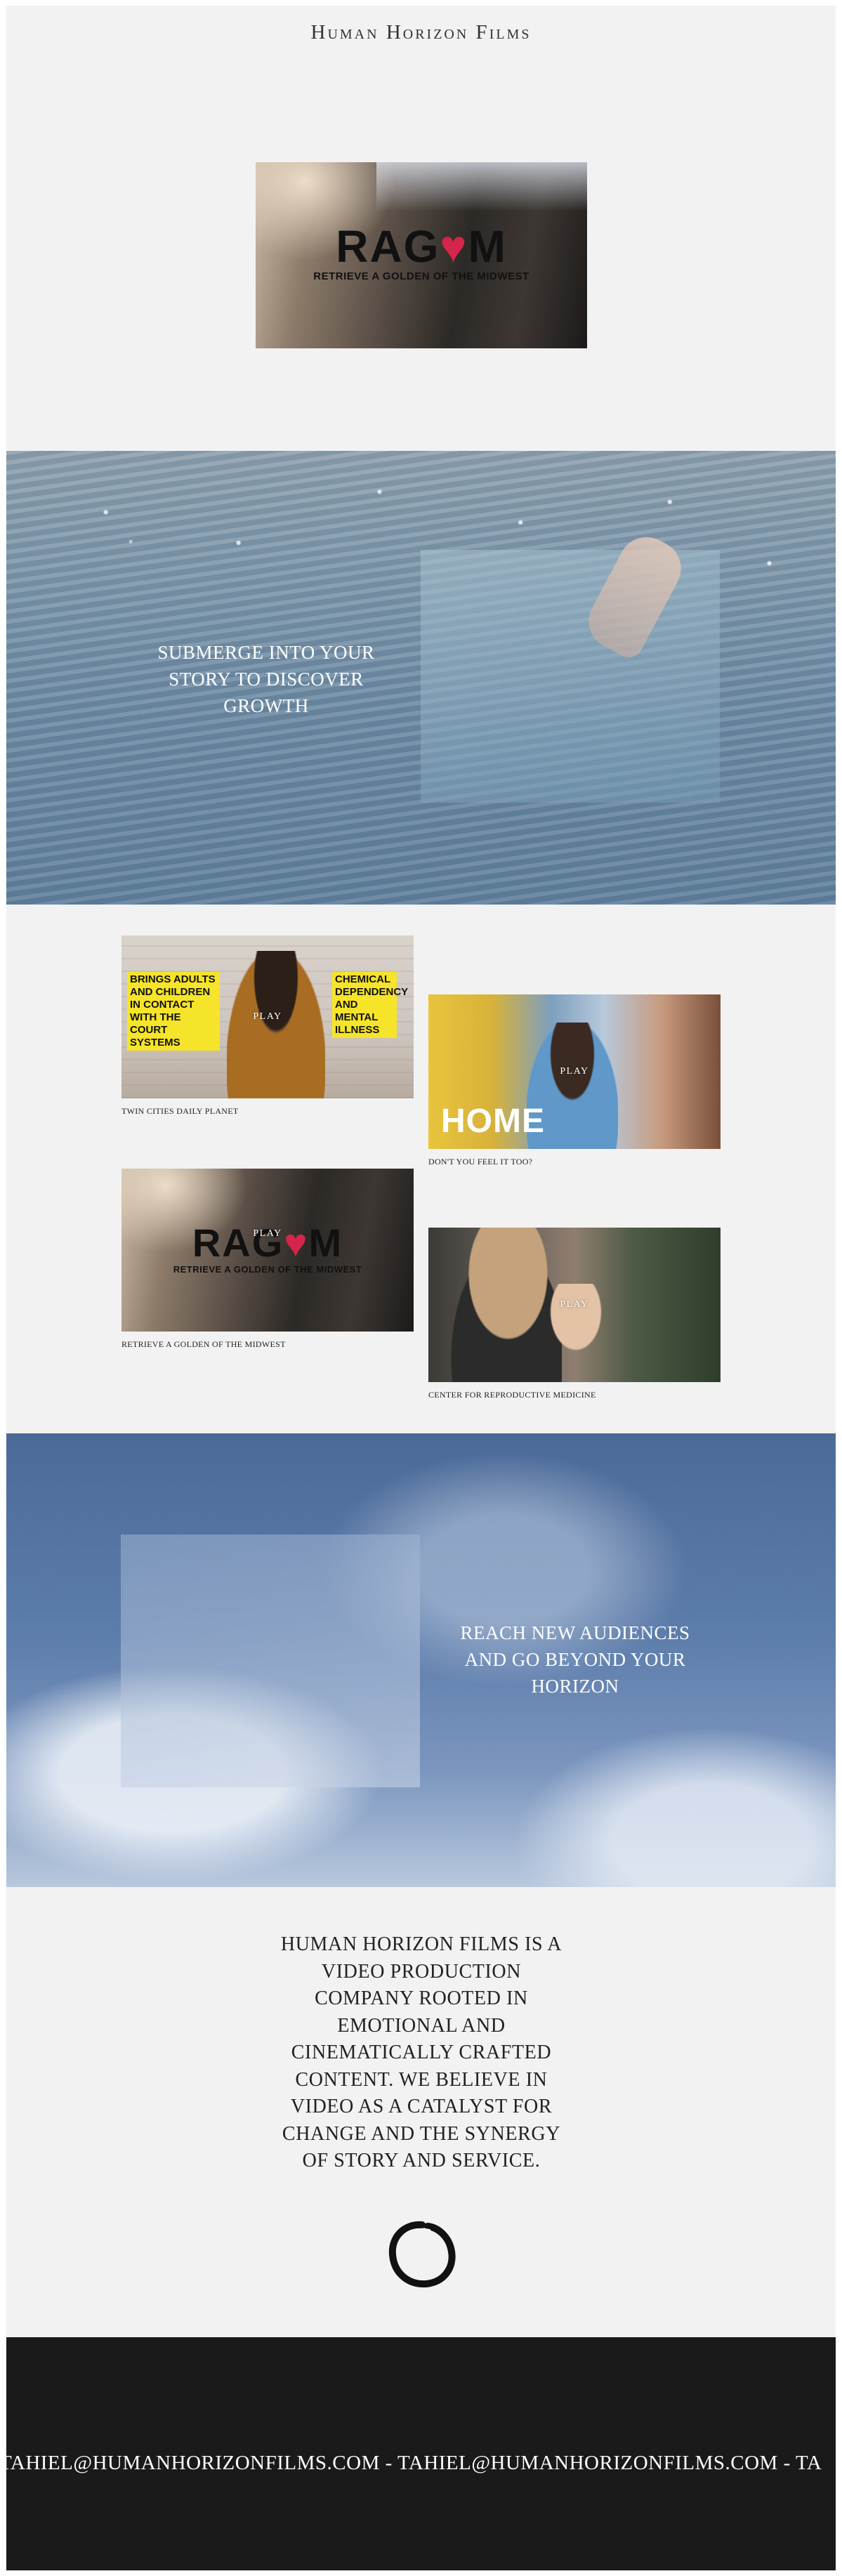  What do you see at coordinates (421, 32) in the screenshot?
I see `site-title: Human Horizon Films` at bounding box center [421, 32].